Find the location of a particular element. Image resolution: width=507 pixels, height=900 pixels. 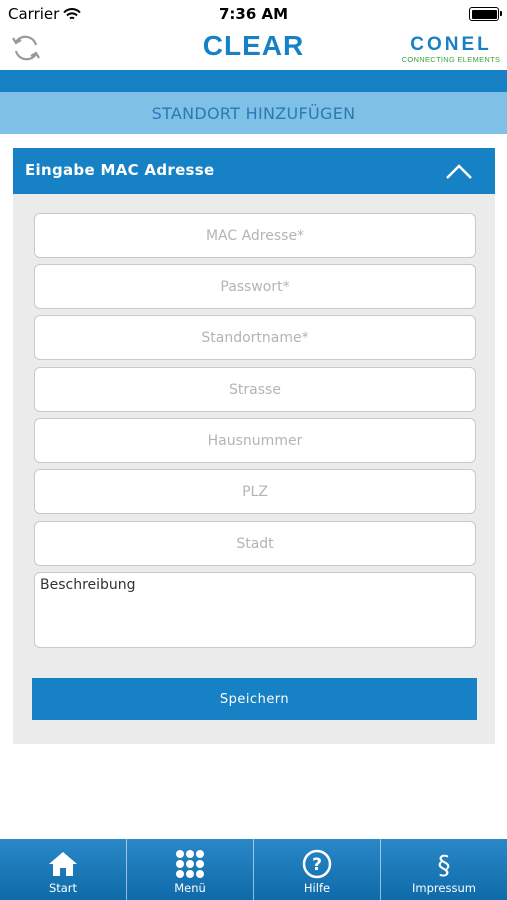

password-input is located at coordinates (255, 286).